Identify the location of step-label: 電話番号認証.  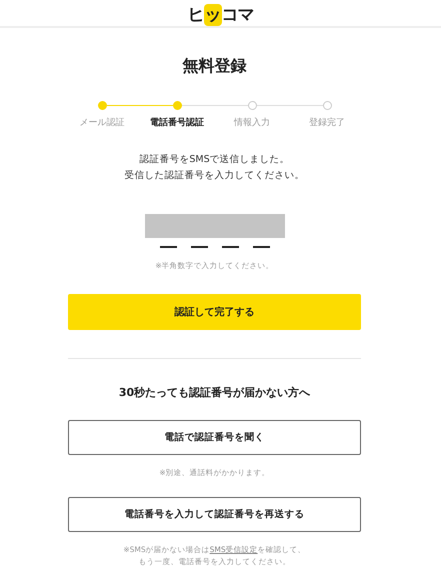
(177, 122).